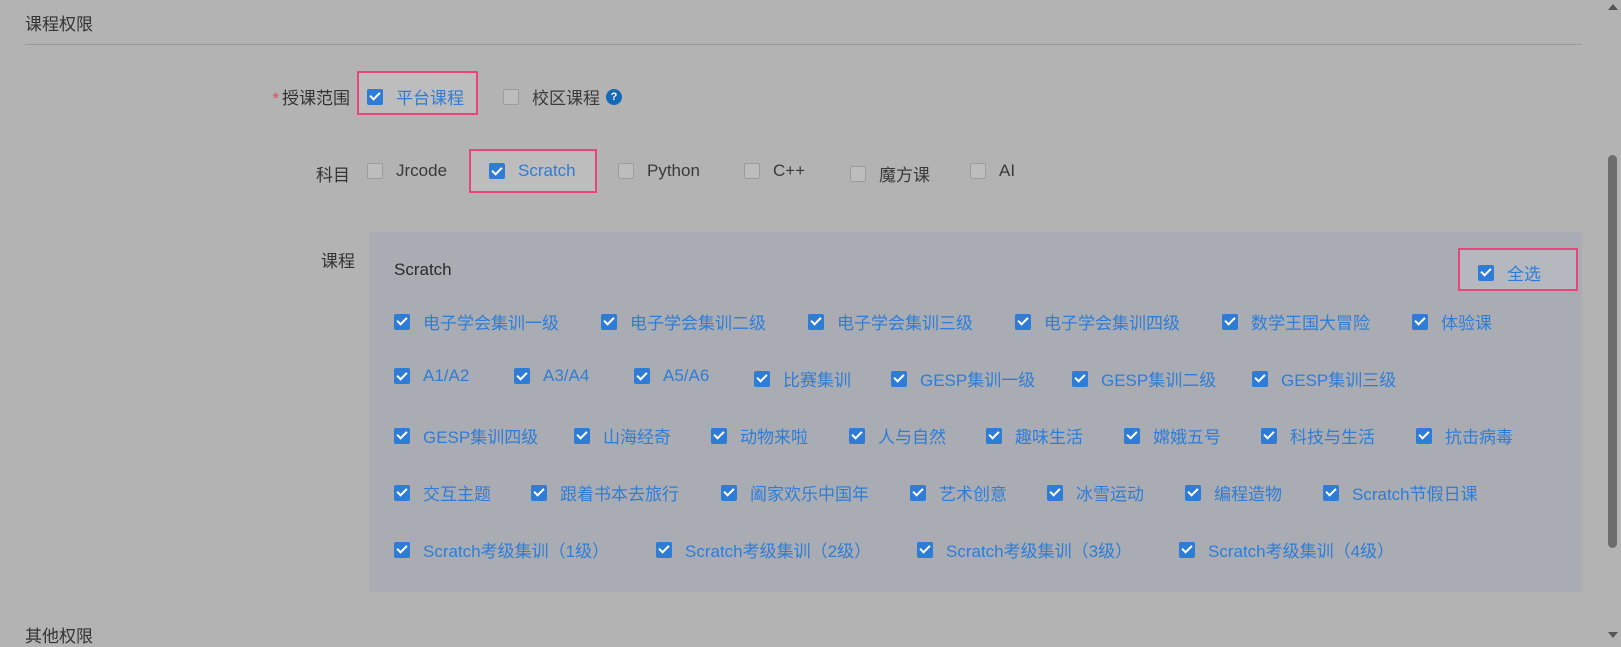  I want to click on course-label: 山海经奇, so click(637, 437).